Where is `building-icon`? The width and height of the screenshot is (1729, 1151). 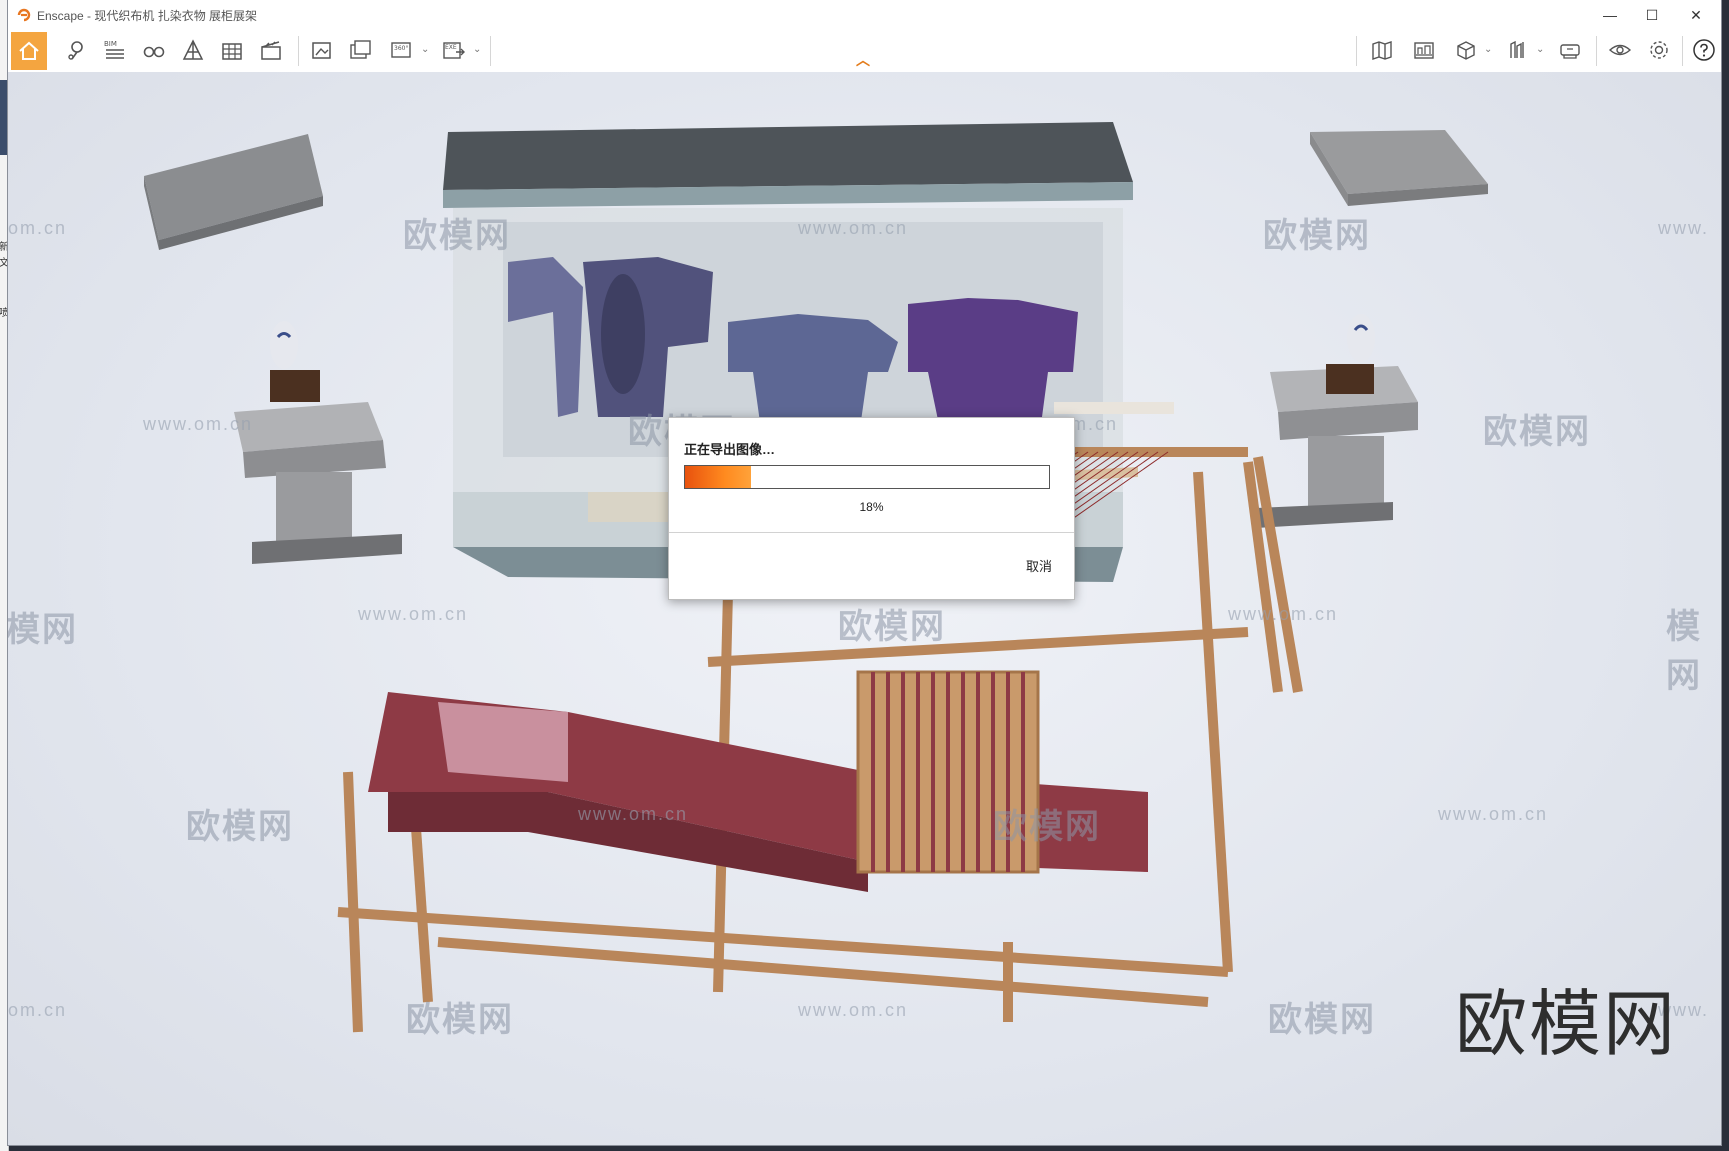 building-icon is located at coordinates (232, 51).